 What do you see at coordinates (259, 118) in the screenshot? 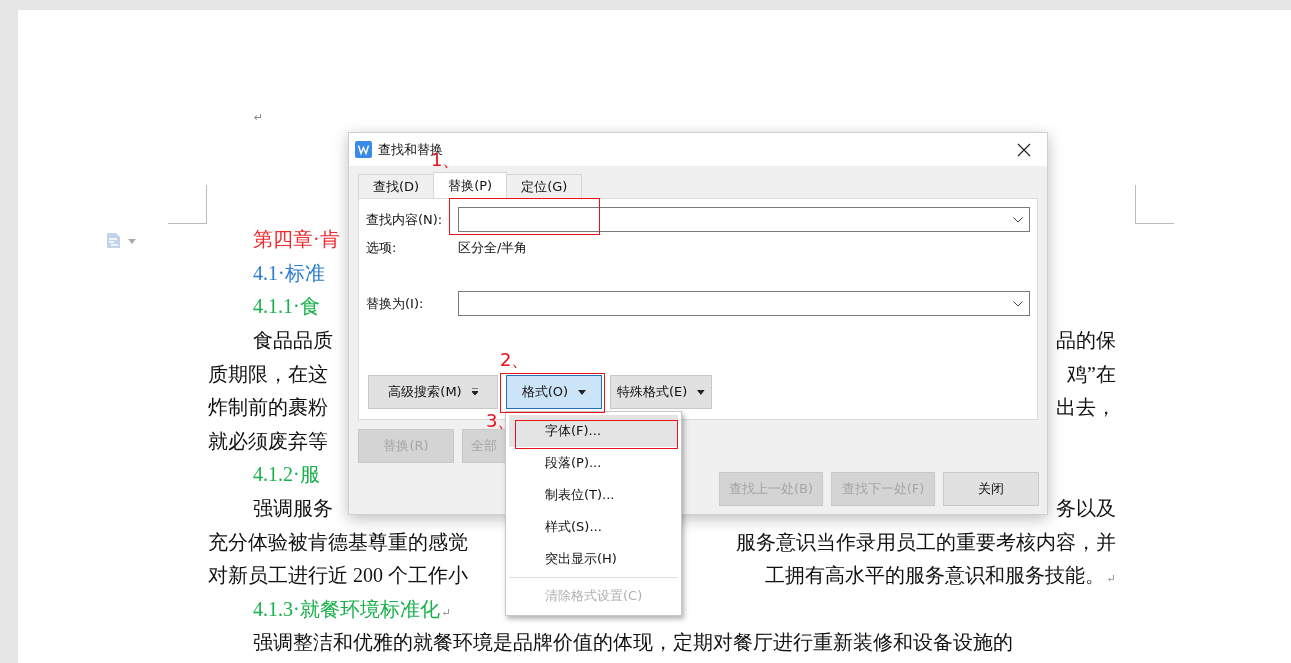
I see `paragraph-mark: ↵` at bounding box center [259, 118].